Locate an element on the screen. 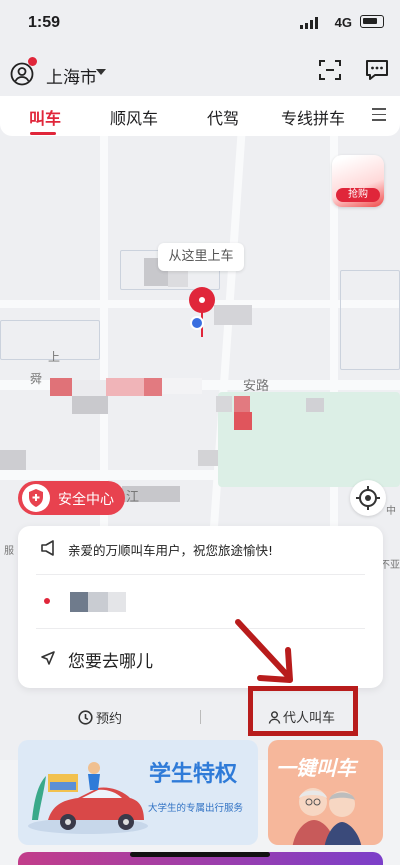  reserve-button: 预约 is located at coordinates (100, 717).